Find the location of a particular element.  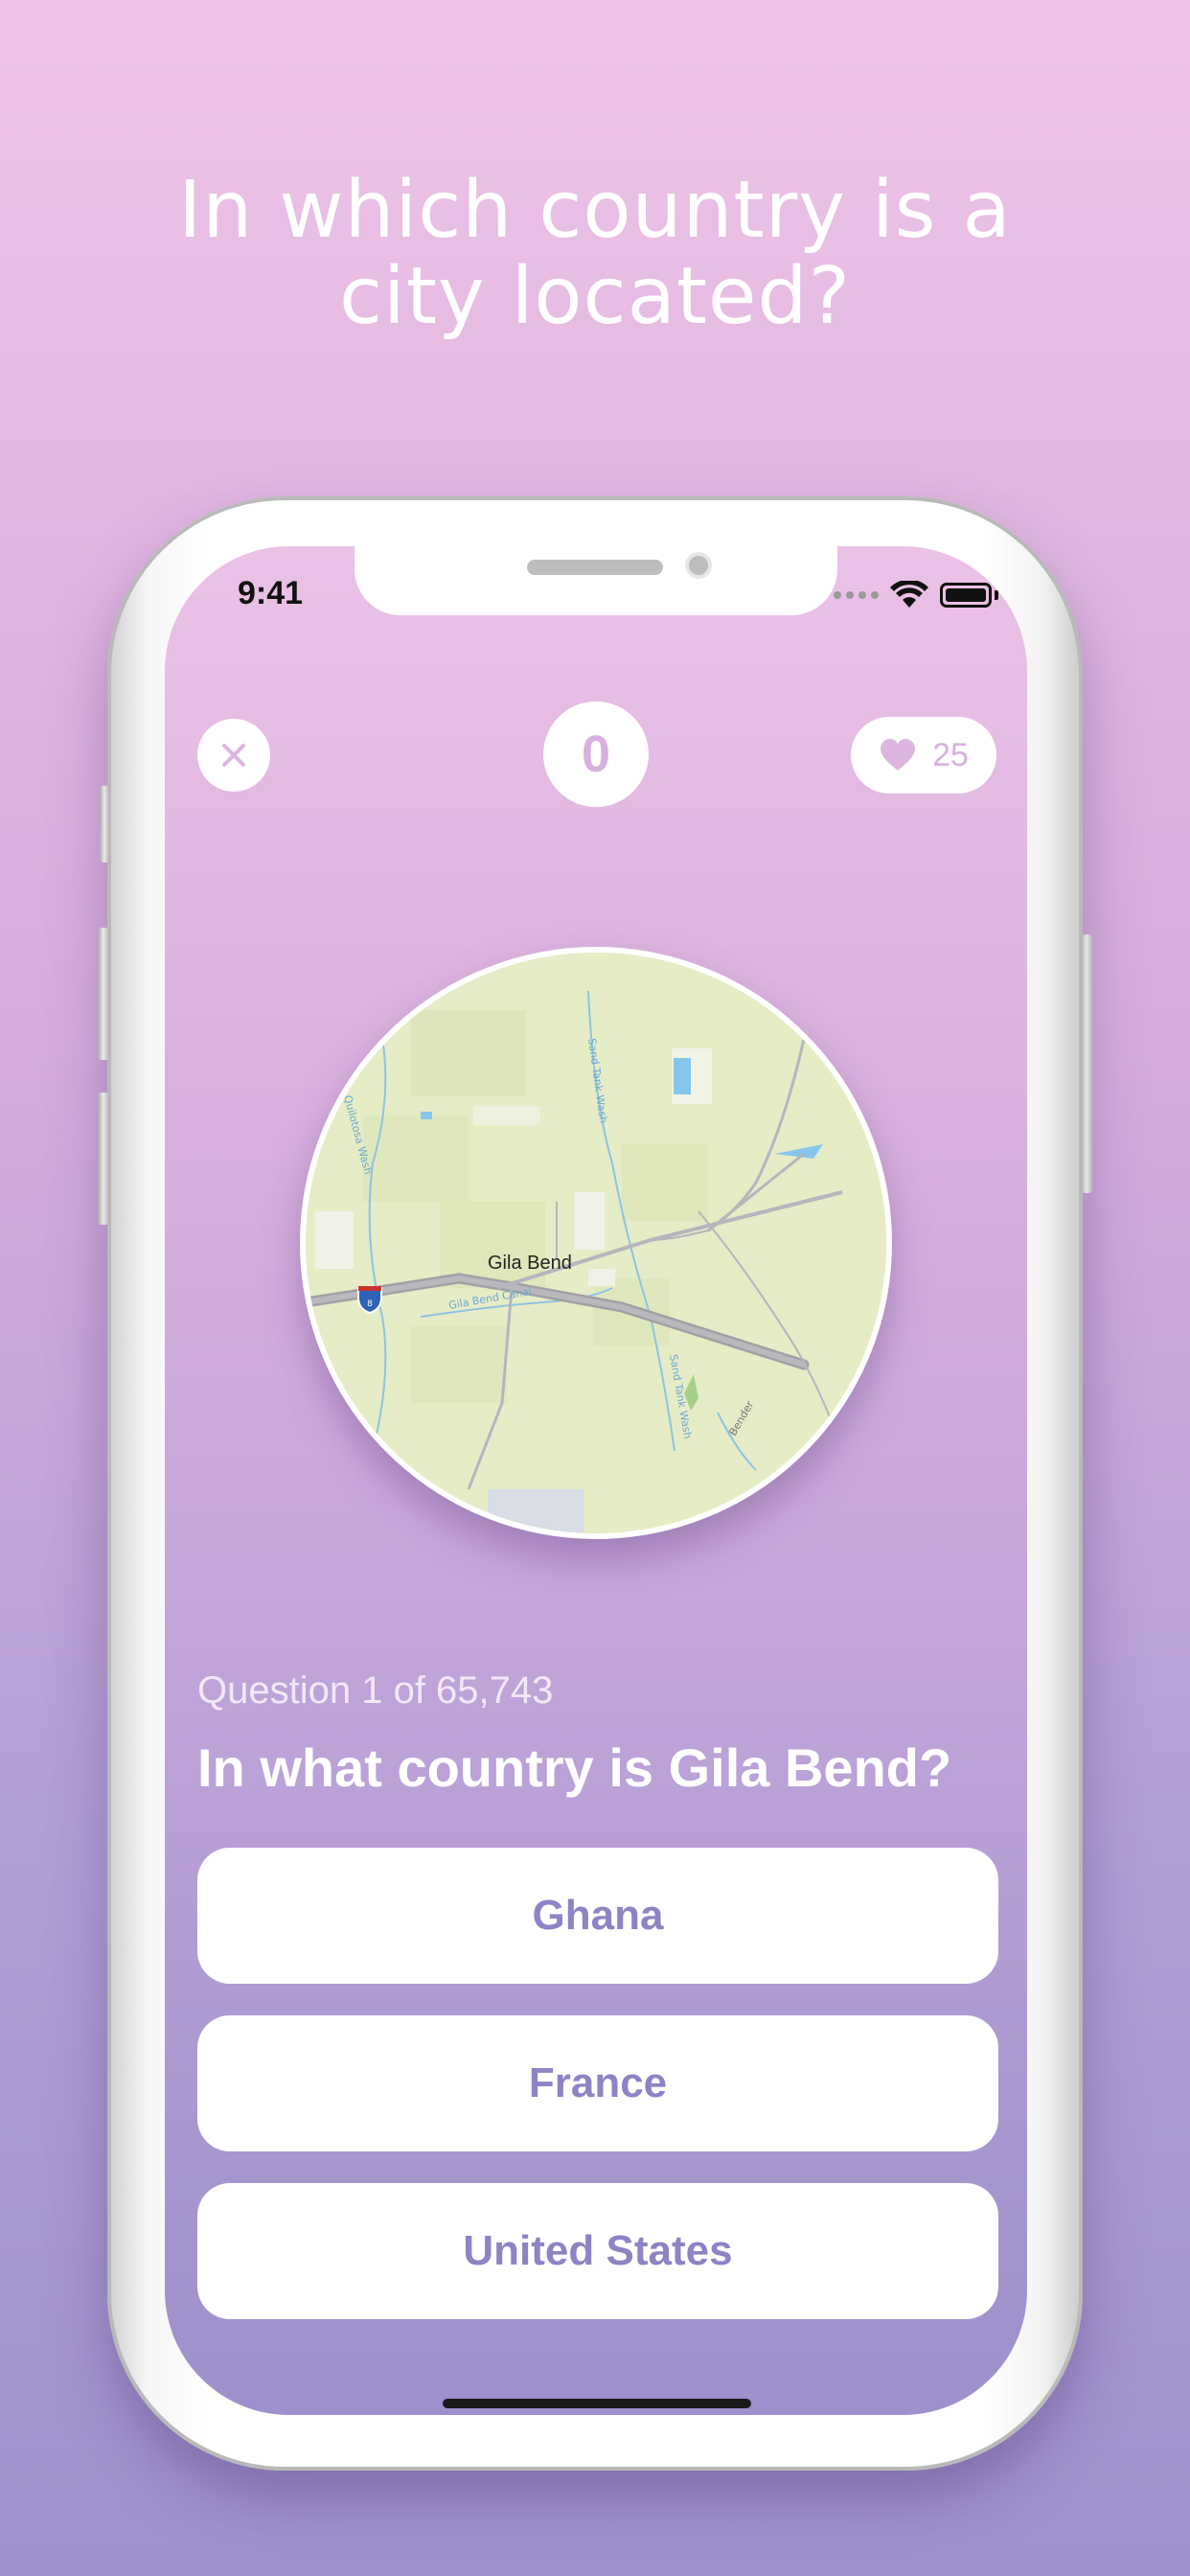

answer-button-ghana: Ghana is located at coordinates (598, 1916).